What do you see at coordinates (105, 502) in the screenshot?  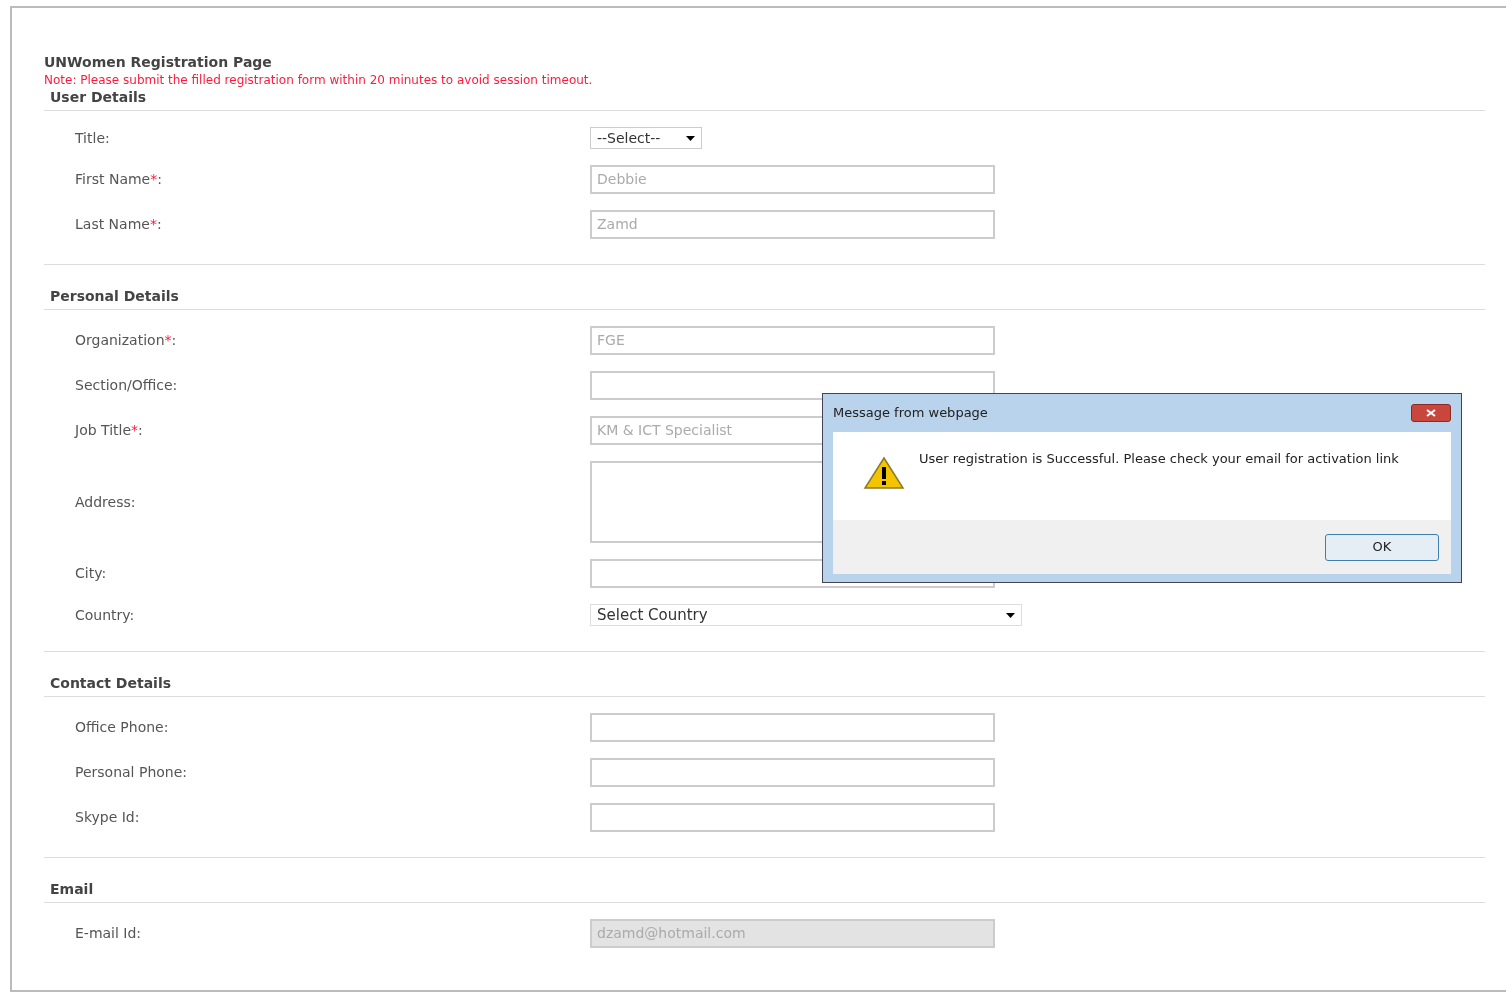 I see `field-label: Address:` at bounding box center [105, 502].